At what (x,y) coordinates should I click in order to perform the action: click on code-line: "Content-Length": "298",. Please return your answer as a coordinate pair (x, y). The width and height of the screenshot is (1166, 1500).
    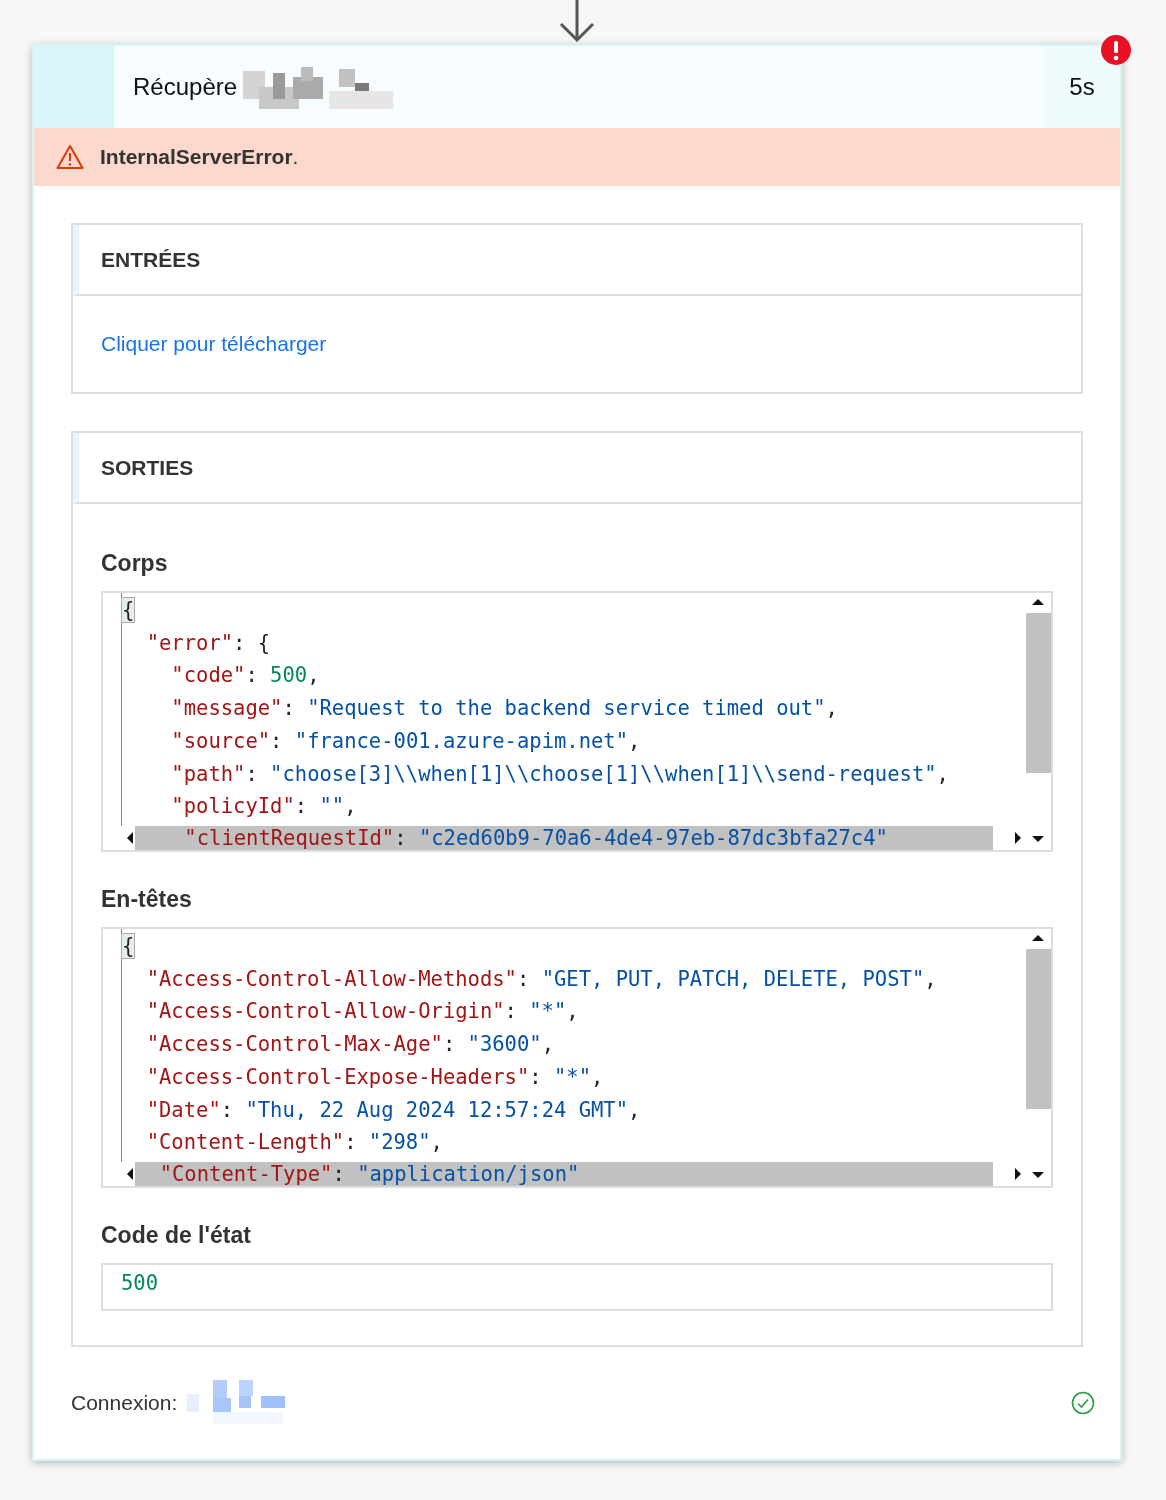
    Looking at the image, I should click on (294, 1143).